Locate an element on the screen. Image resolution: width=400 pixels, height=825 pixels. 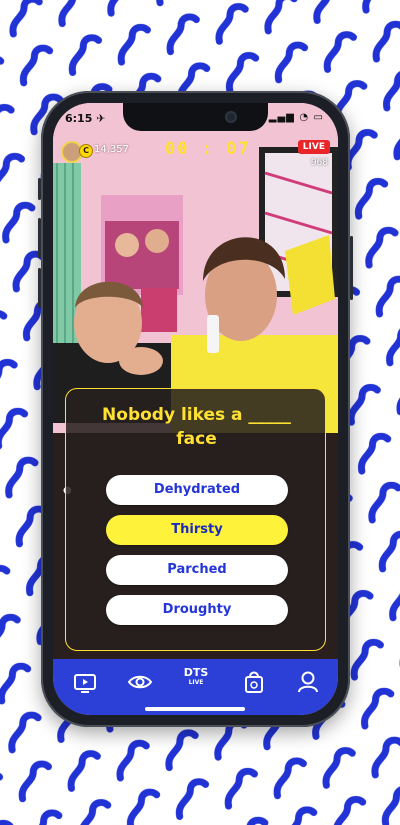
tv-icon is located at coordinates (85, 683).